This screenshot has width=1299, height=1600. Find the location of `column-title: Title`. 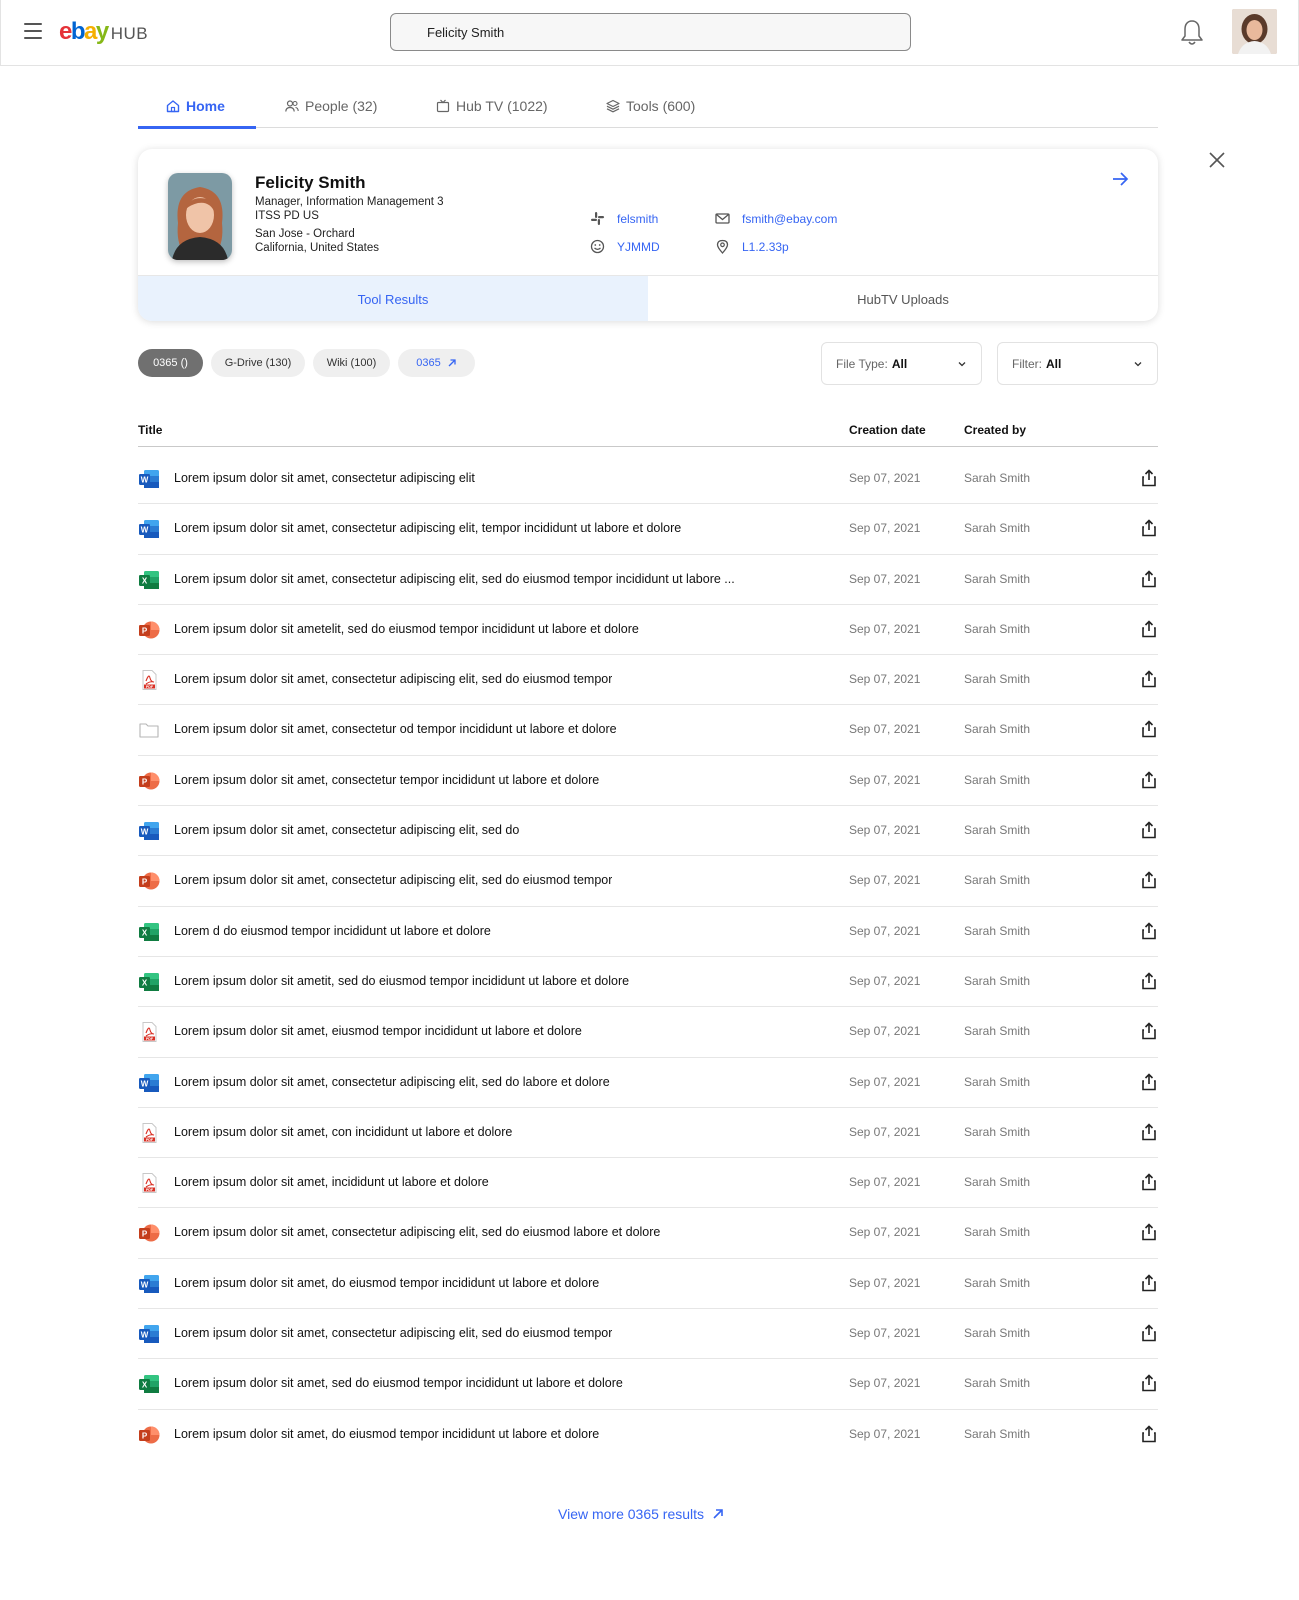

column-title: Title is located at coordinates (150, 430).